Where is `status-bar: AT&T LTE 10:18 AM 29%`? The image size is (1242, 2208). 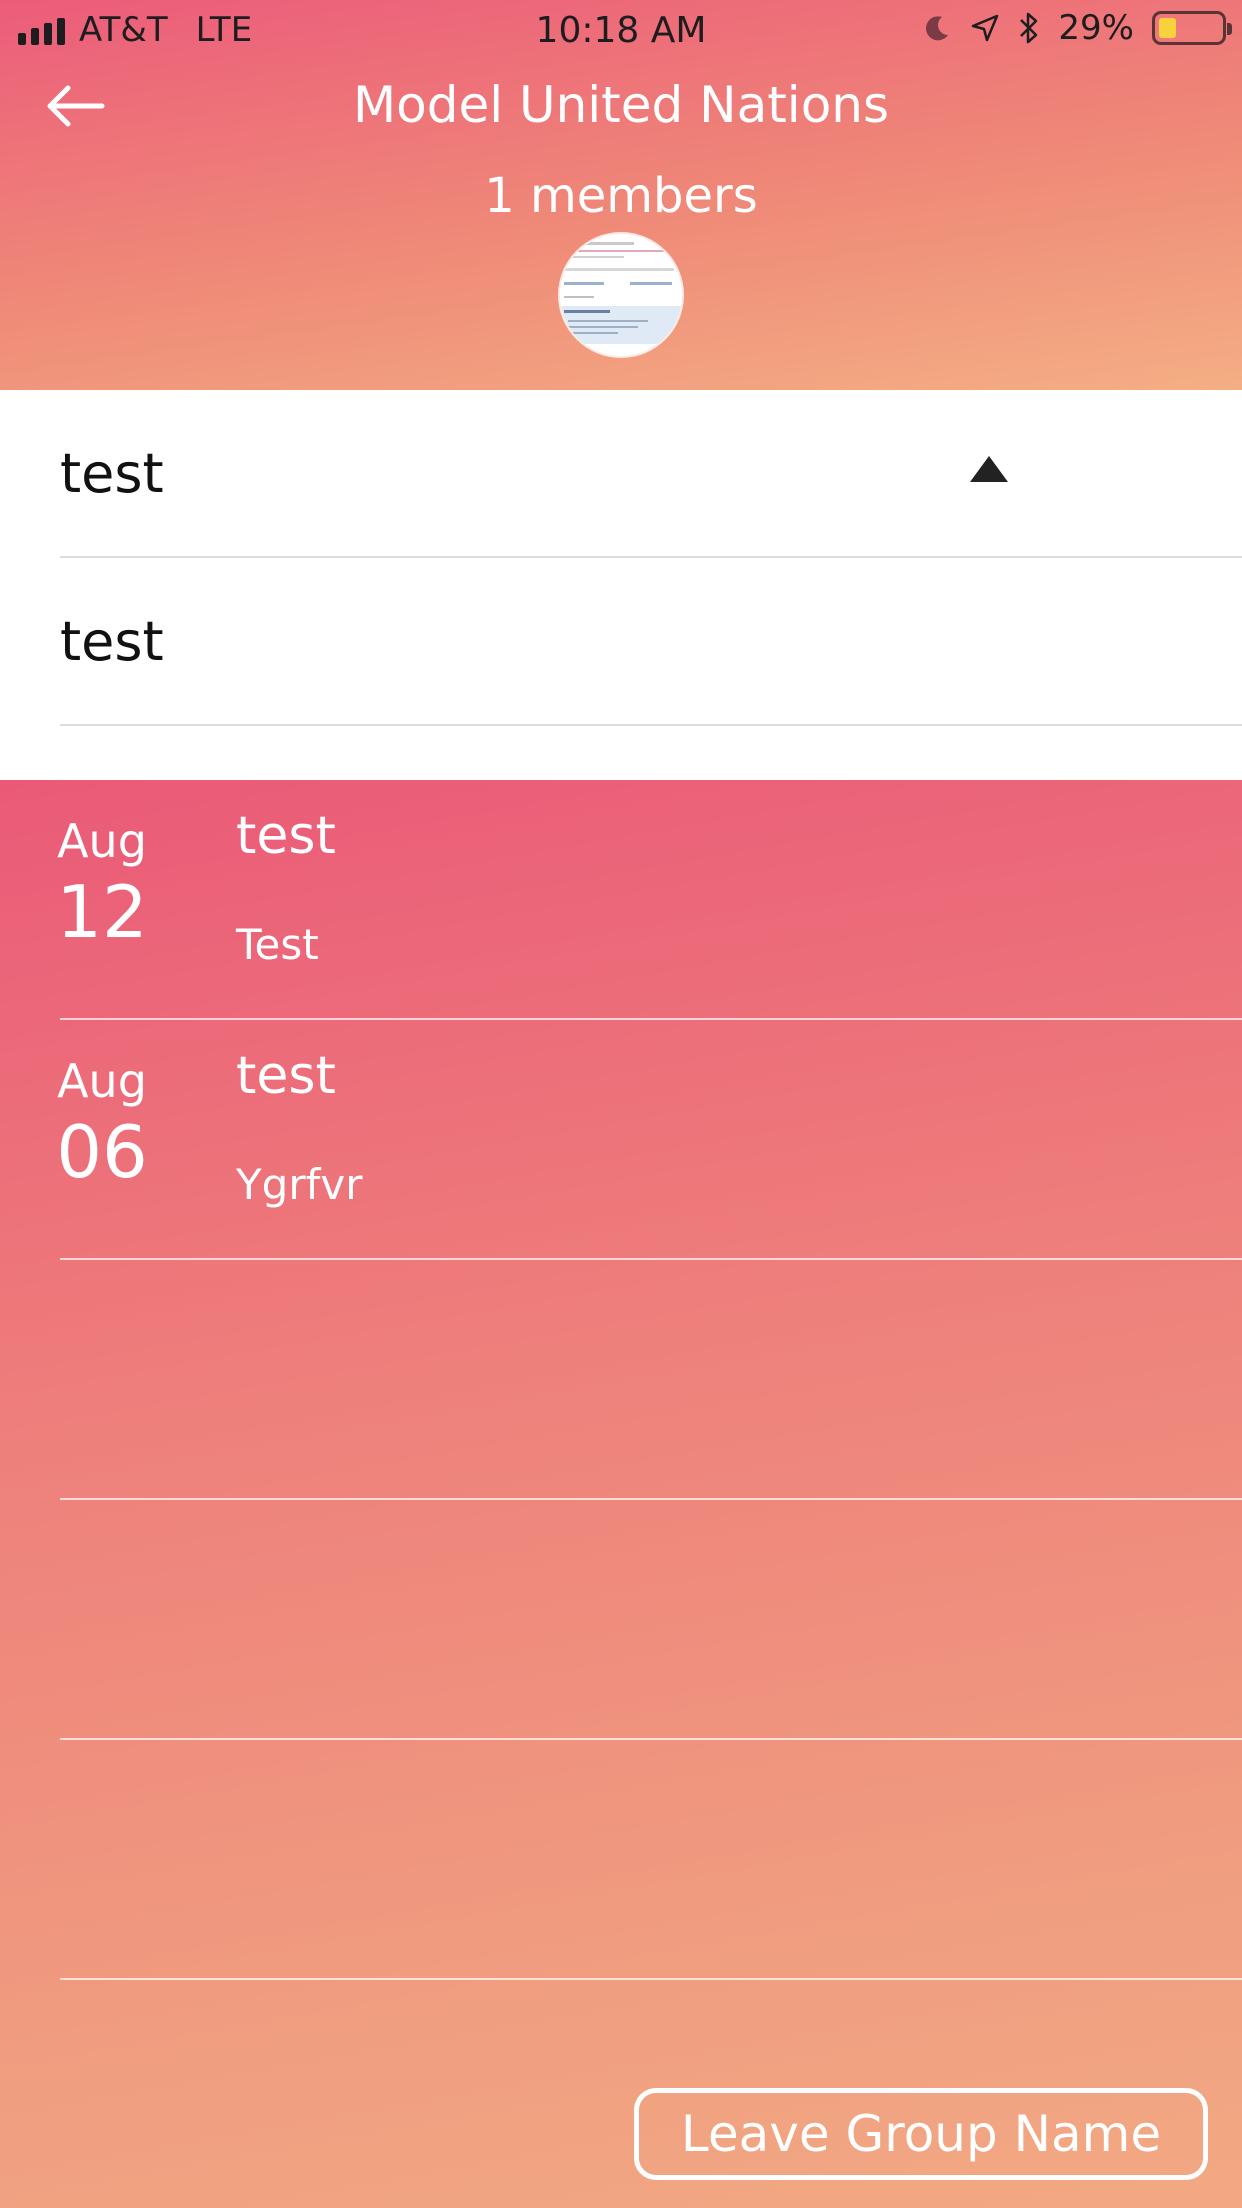 status-bar: AT&T LTE 10:18 AM 29% is located at coordinates (621, 31).